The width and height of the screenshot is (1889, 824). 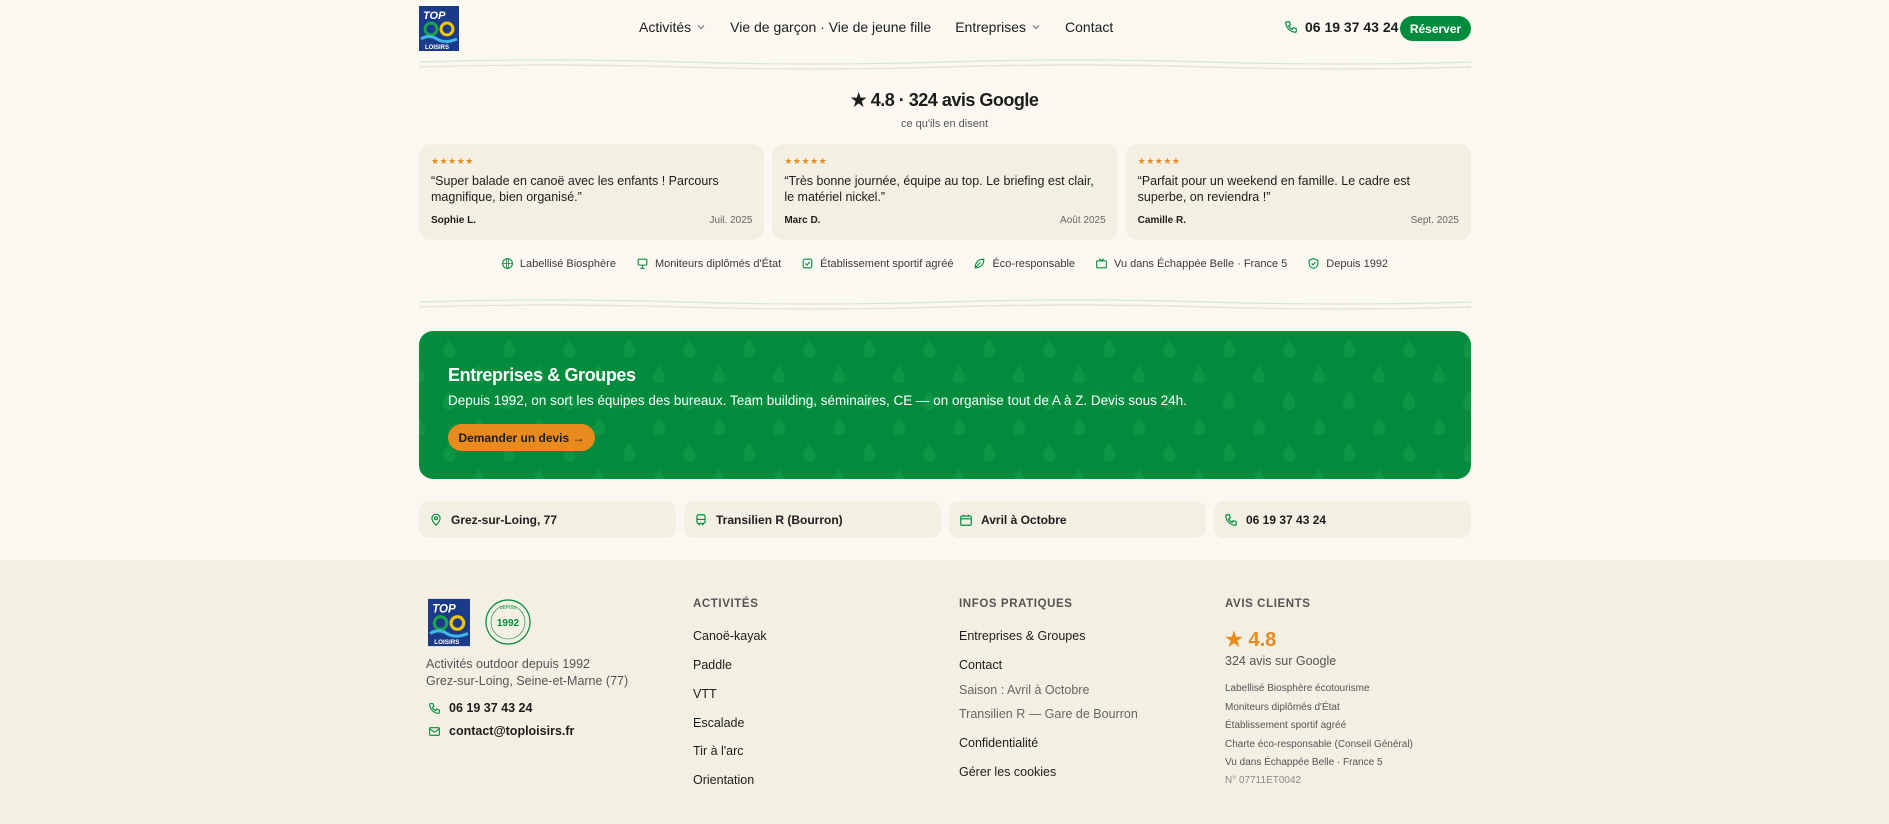 I want to click on badge-label: Vu dans Échappée Belle · France 5, so click(x=1201, y=263).